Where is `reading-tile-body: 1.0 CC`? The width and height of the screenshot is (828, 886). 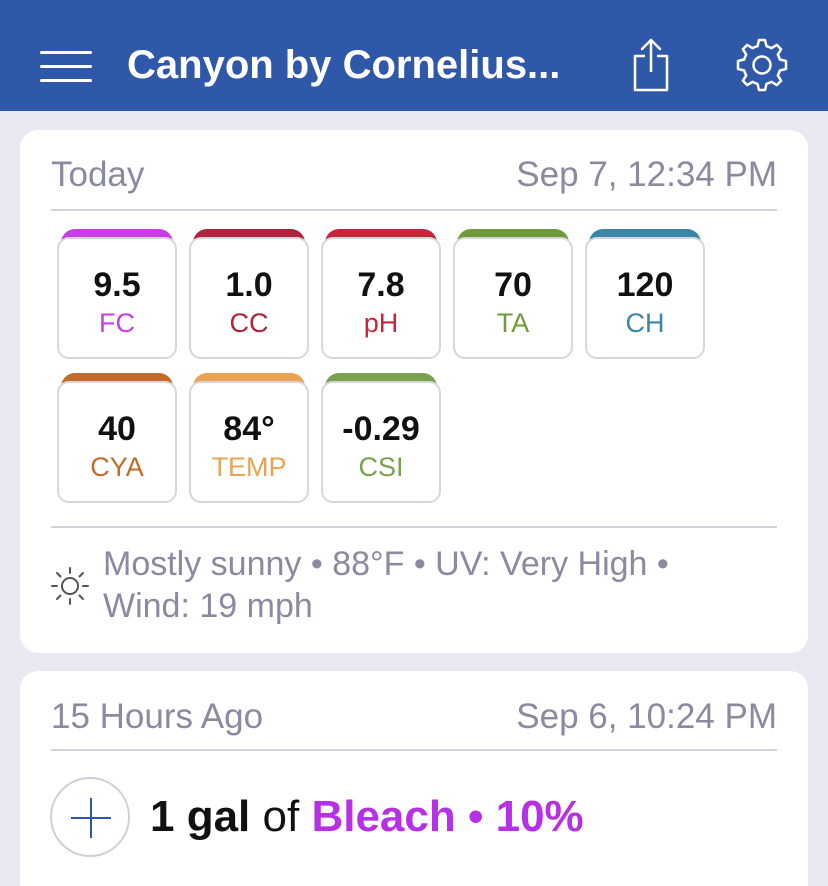
reading-tile-body: 1.0 CC is located at coordinates (249, 298).